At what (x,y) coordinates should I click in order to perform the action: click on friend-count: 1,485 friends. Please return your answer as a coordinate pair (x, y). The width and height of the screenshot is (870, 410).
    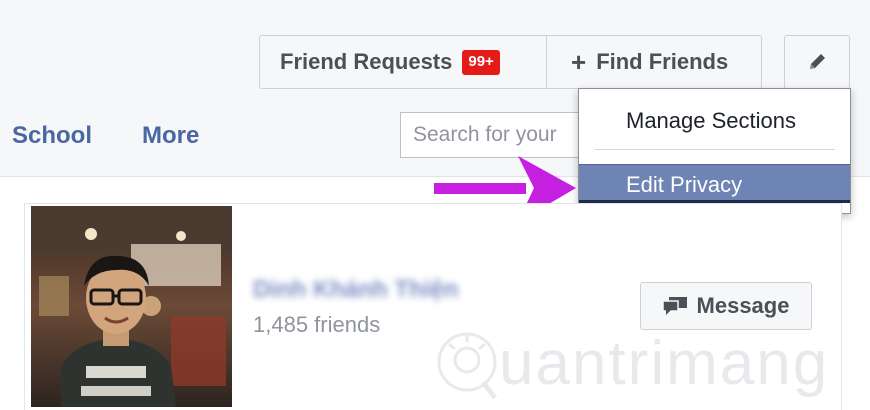
    Looking at the image, I should click on (317, 324).